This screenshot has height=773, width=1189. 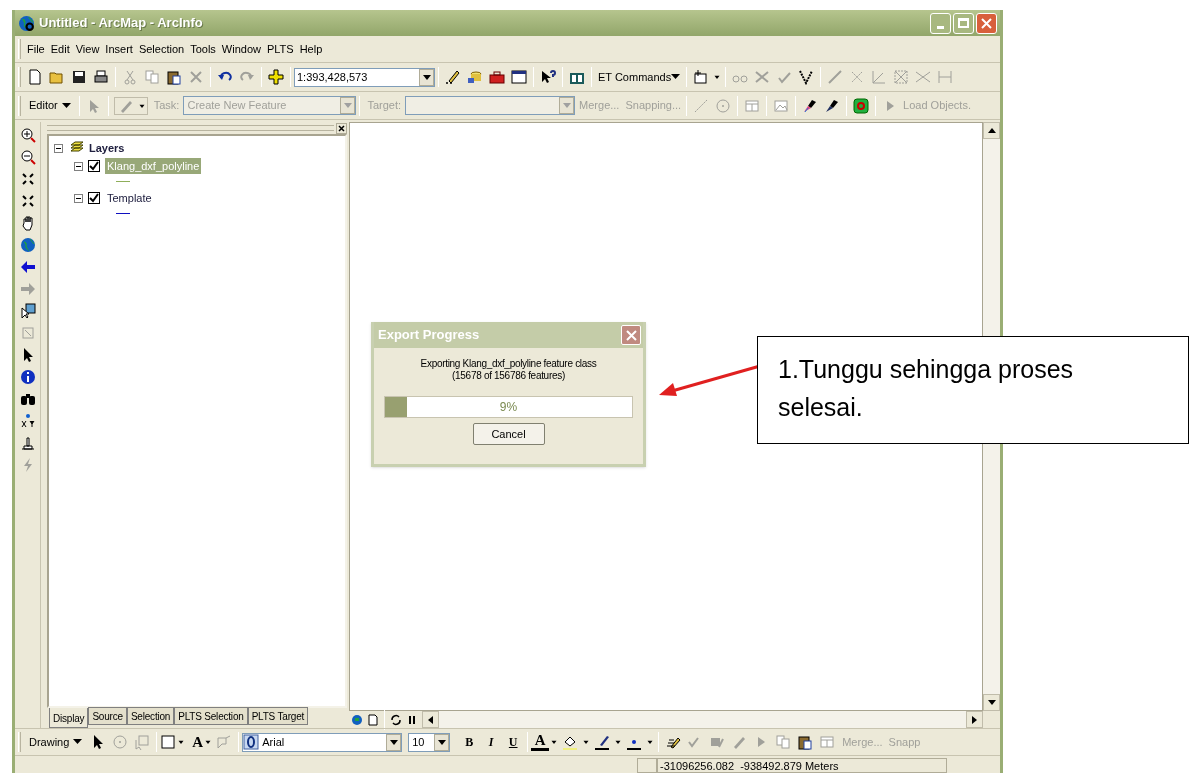 What do you see at coordinates (508, 364) in the screenshot?
I see `export-message: Exporting Klang_dxf_polyline feature class` at bounding box center [508, 364].